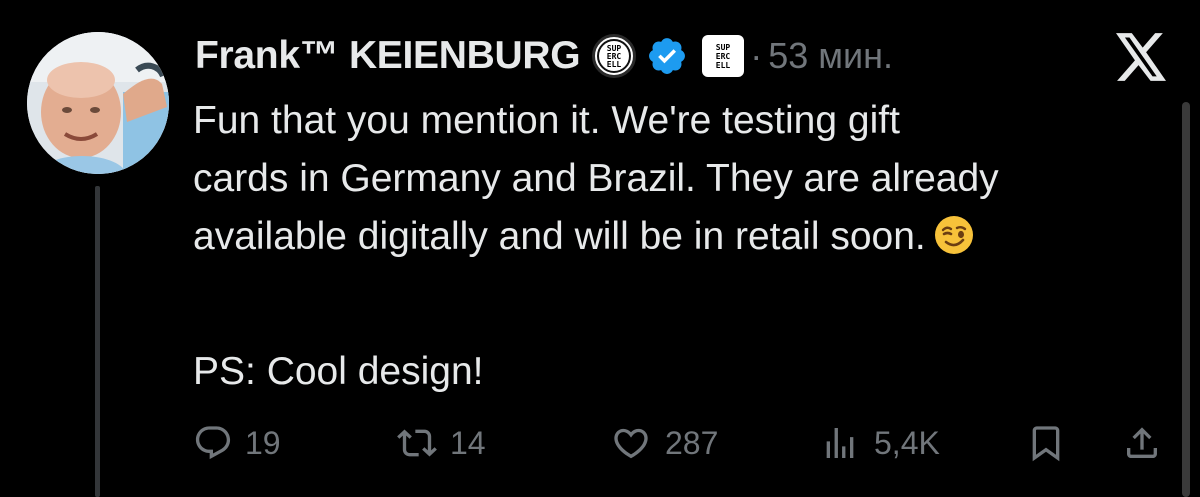 The width and height of the screenshot is (1200, 497). Describe the element at coordinates (840, 443) in the screenshot. I see `views-icon` at that location.